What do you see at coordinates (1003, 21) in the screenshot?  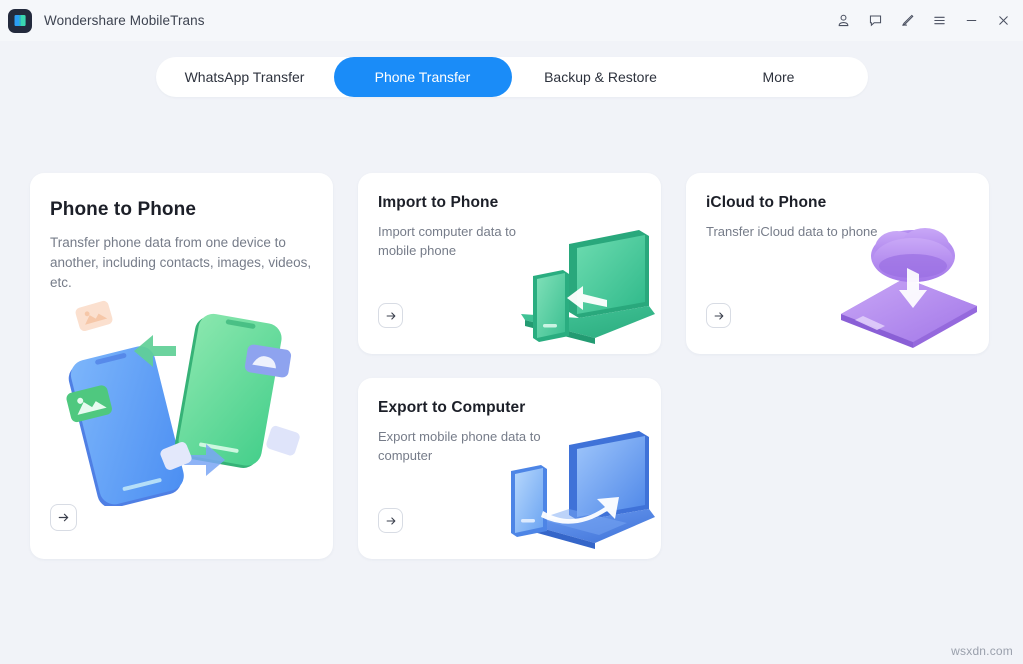 I see `close-icon` at bounding box center [1003, 21].